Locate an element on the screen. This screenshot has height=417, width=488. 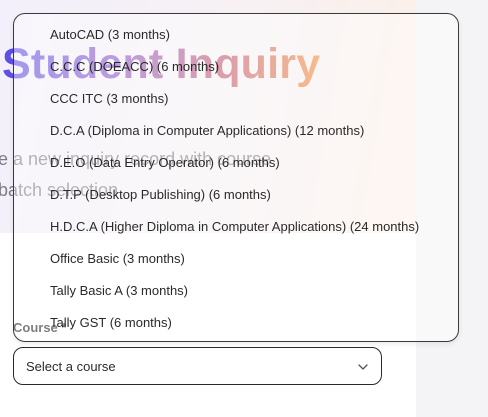
course-option: AutoCAD (3 months) is located at coordinates (110, 35).